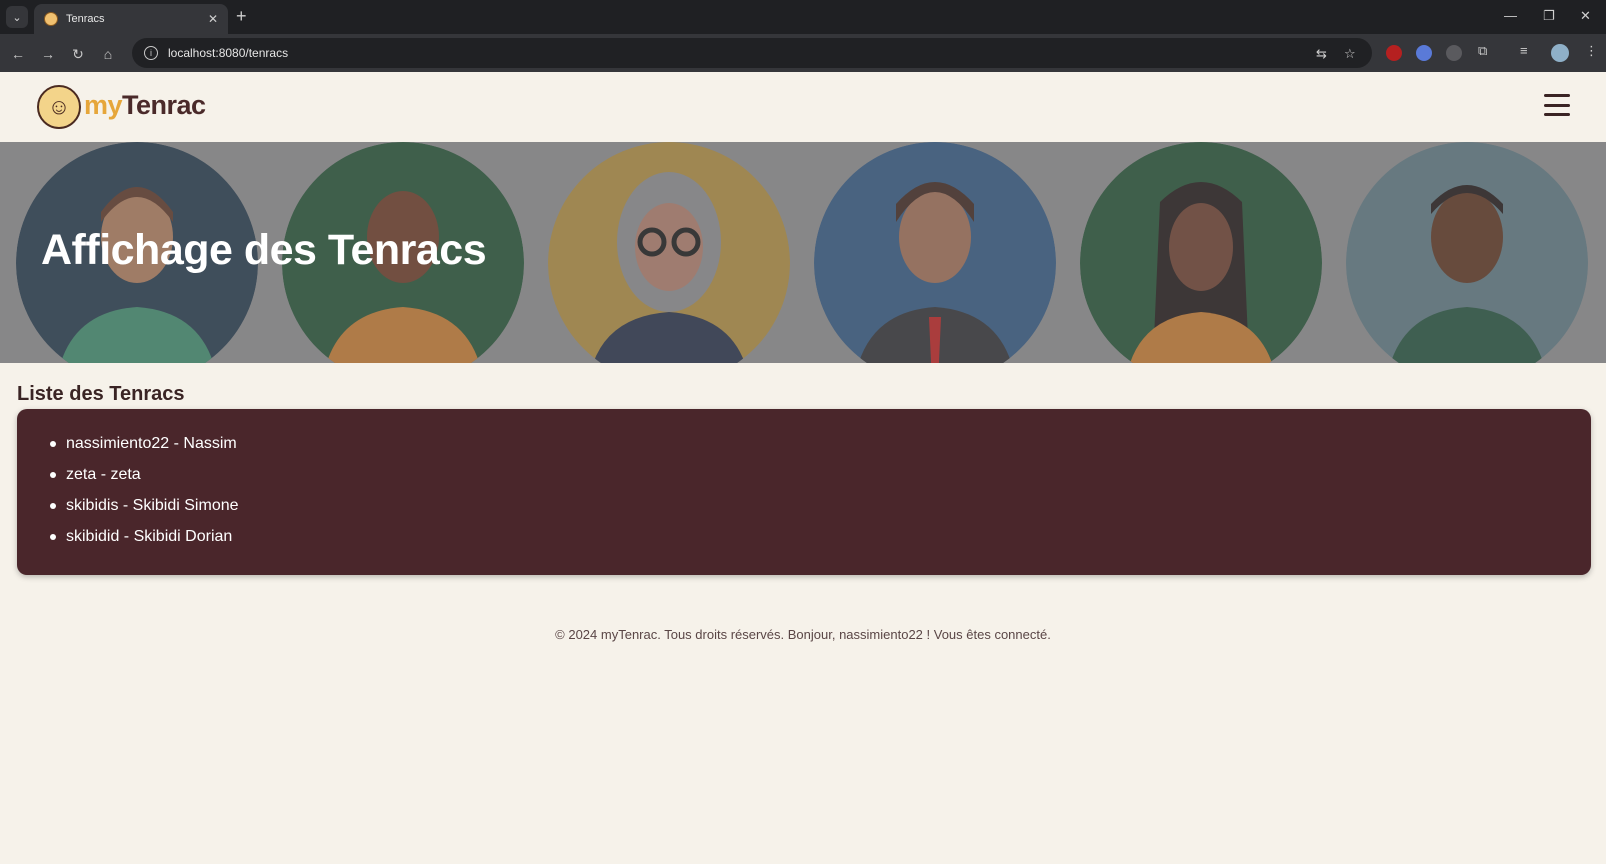 Image resolution: width=1606 pixels, height=864 pixels. Describe the element at coordinates (164, 105) in the screenshot. I see `logo-tenrac: Tenrac` at that location.